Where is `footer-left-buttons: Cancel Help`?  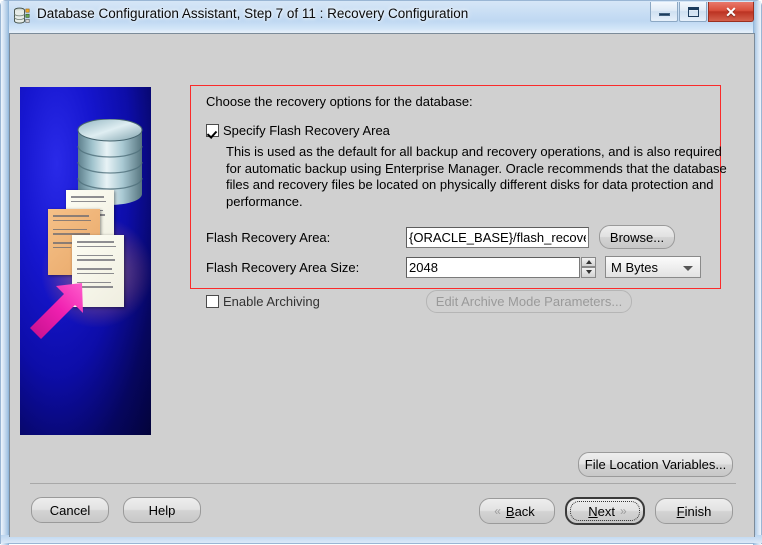
footer-left-buttons: Cancel Help is located at coordinates (116, 510).